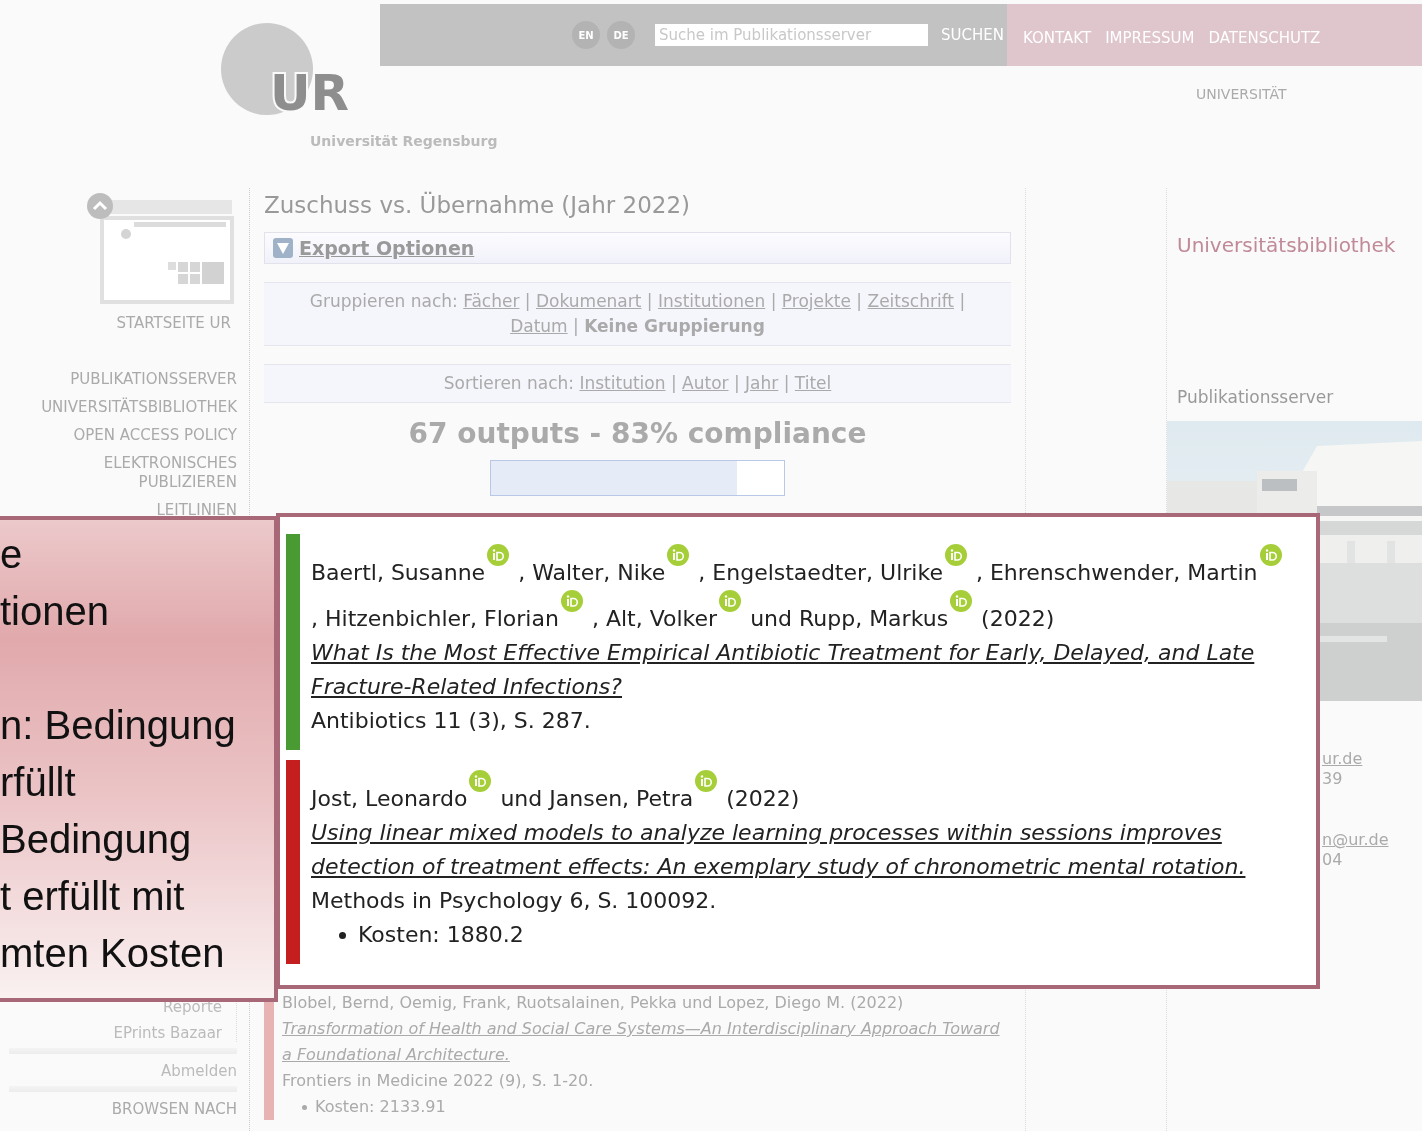 The image size is (1422, 1131). What do you see at coordinates (1256, 397) in the screenshot?
I see `sidebar-subheading: Publikationsserver` at bounding box center [1256, 397].